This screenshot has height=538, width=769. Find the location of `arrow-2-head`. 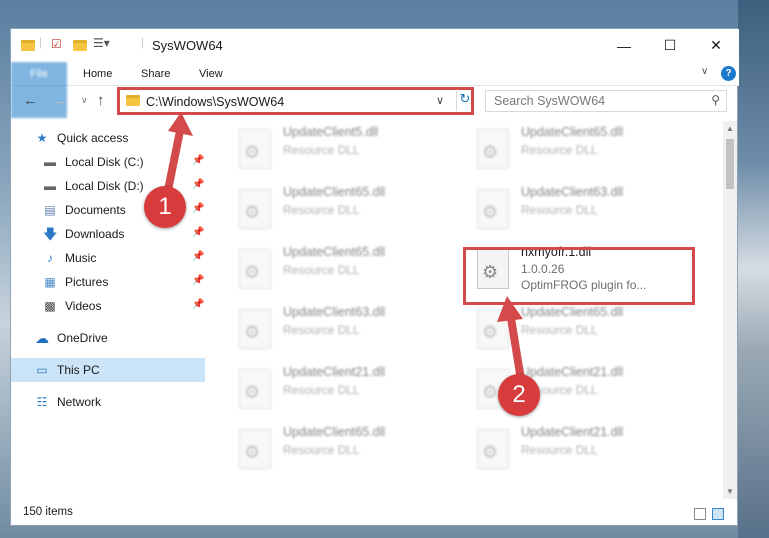

arrow-2-head is located at coordinates (510, 309).